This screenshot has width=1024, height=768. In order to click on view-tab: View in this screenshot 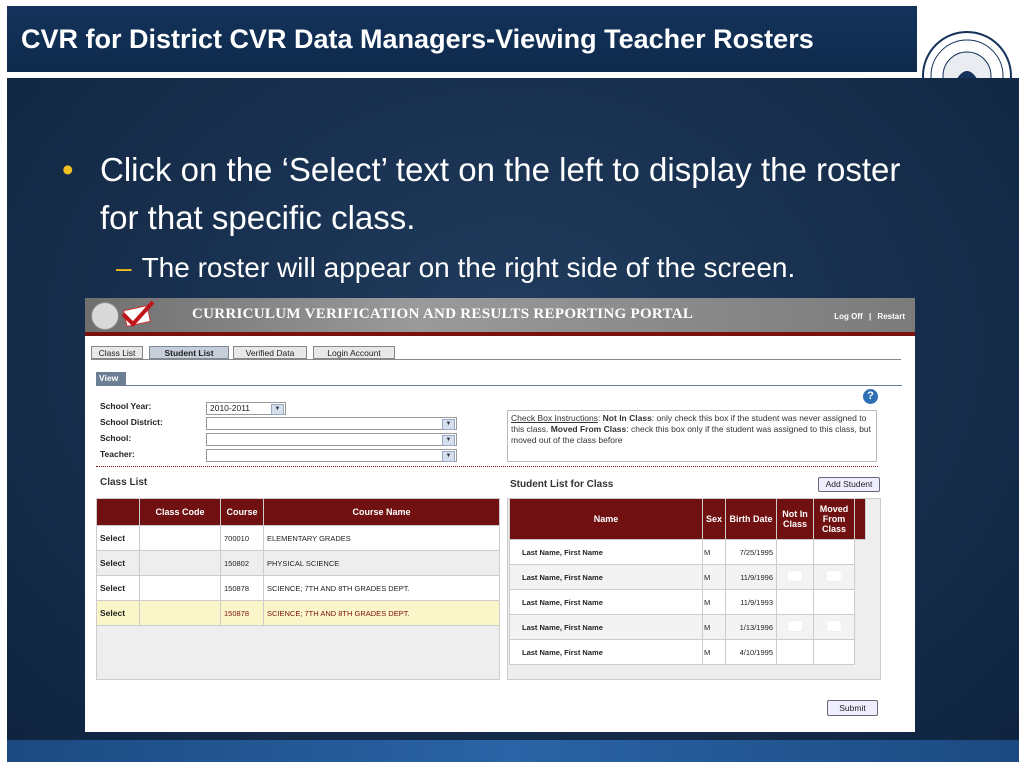, I will do `click(111, 378)`.